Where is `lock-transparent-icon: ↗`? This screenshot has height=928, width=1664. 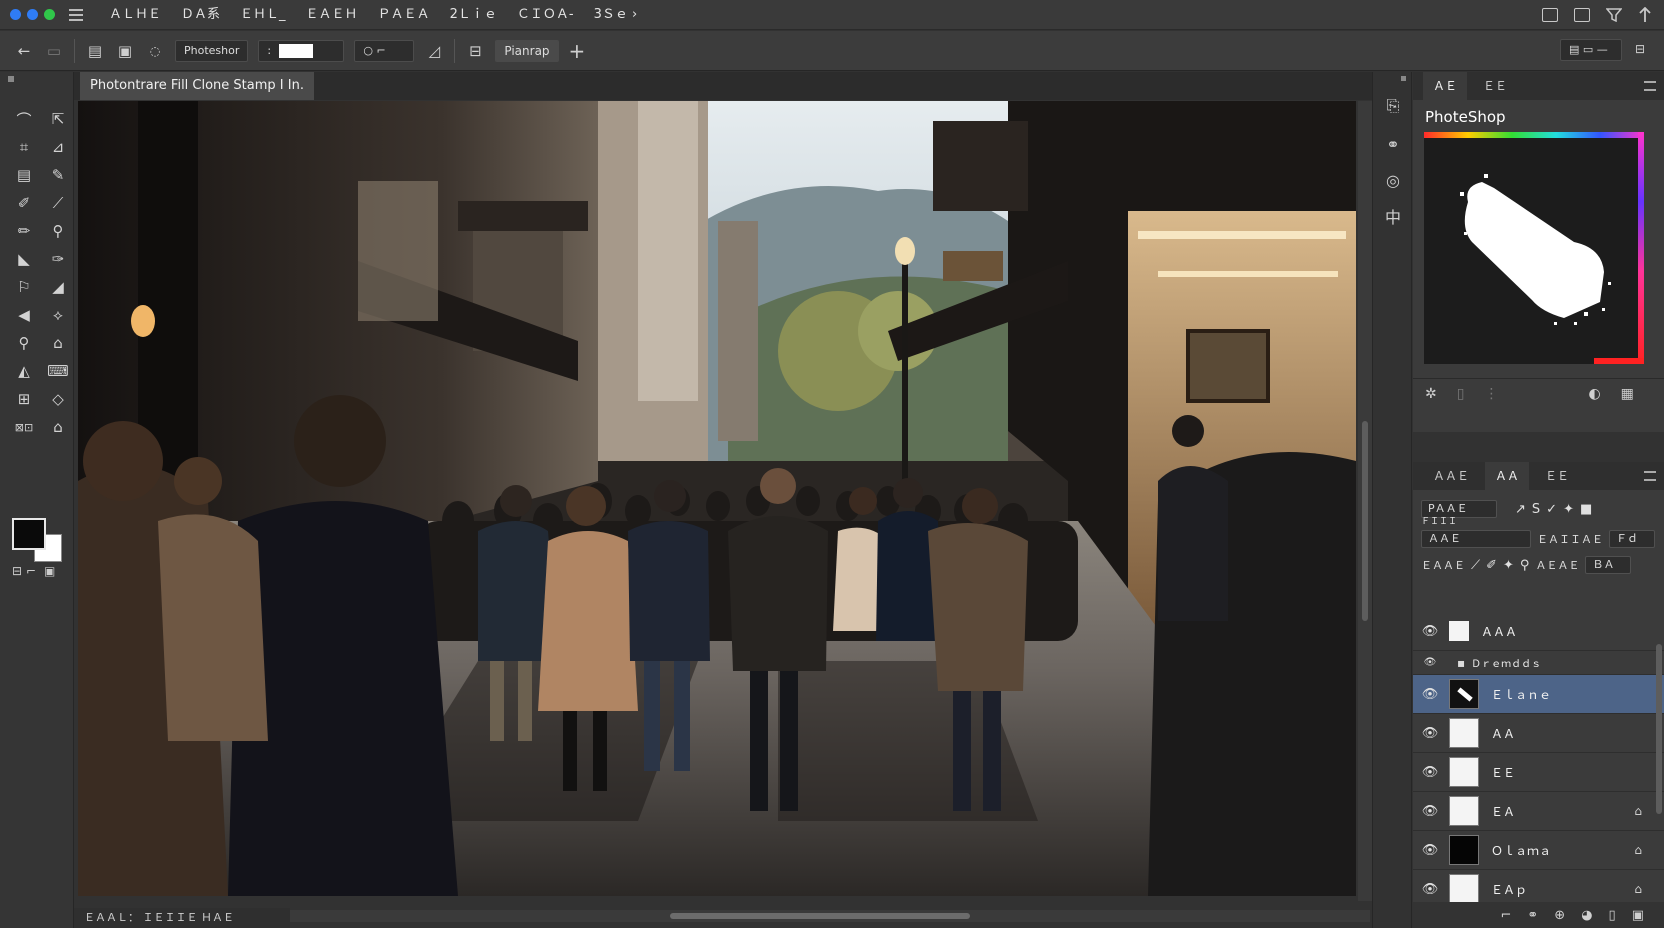
lock-transparent-icon: ↗ is located at coordinates (1520, 509).